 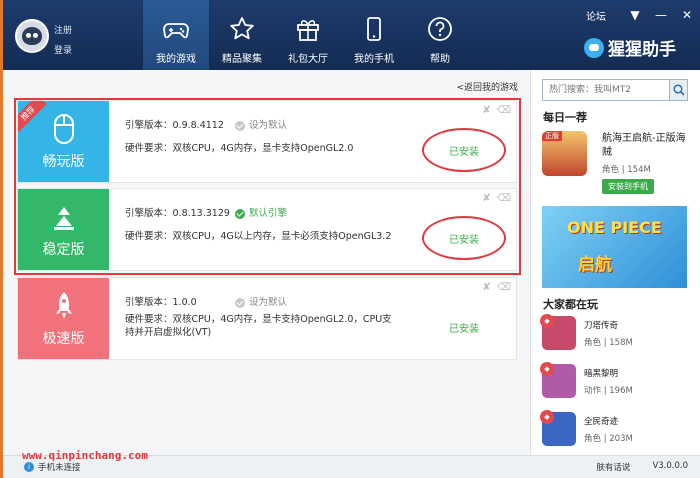 What do you see at coordinates (176, 31) in the screenshot?
I see `gamepad-icon` at bounding box center [176, 31].